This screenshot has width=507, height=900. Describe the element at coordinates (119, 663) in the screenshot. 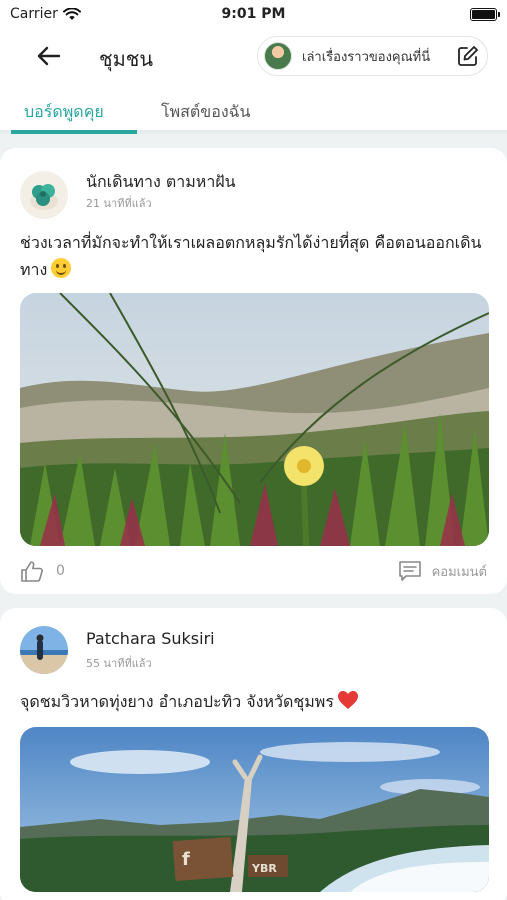

I see `post-time: 55 นาทีที่แล้ว` at that location.